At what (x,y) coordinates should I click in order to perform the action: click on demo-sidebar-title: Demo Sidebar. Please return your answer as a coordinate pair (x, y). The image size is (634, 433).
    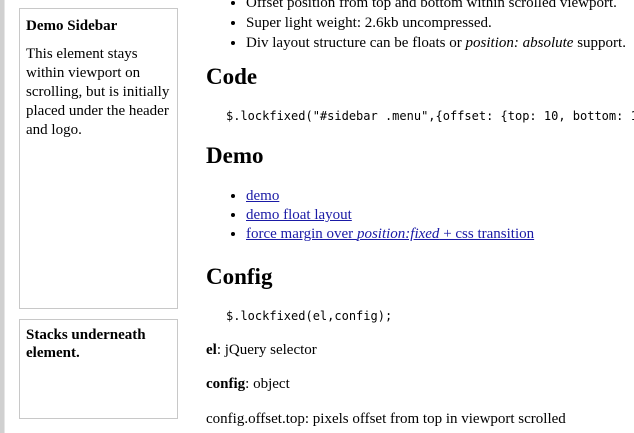
    Looking at the image, I should click on (72, 26).